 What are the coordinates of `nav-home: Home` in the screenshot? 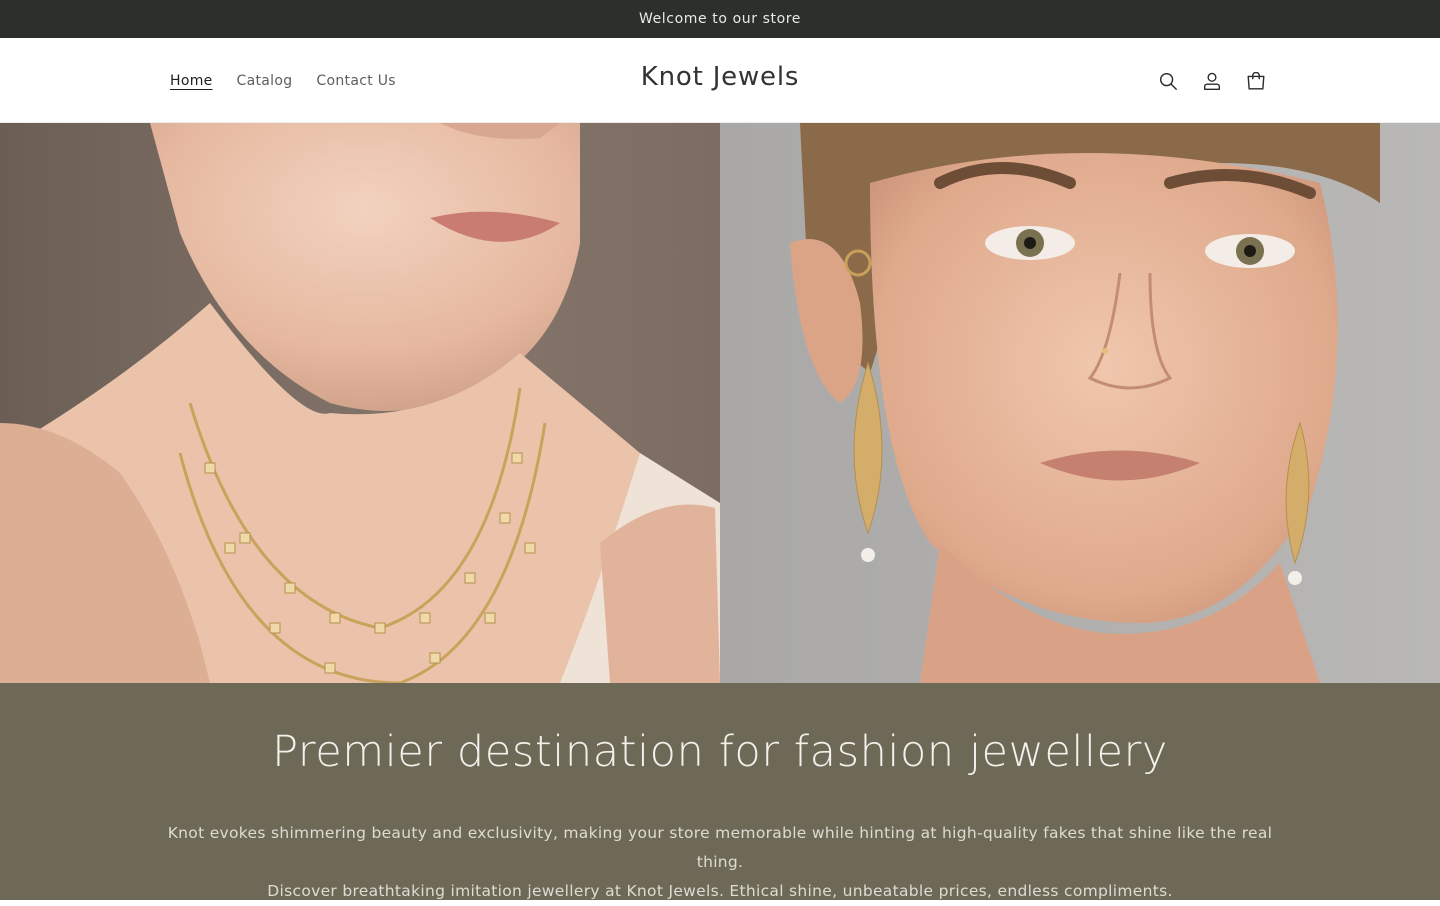 It's located at (191, 81).